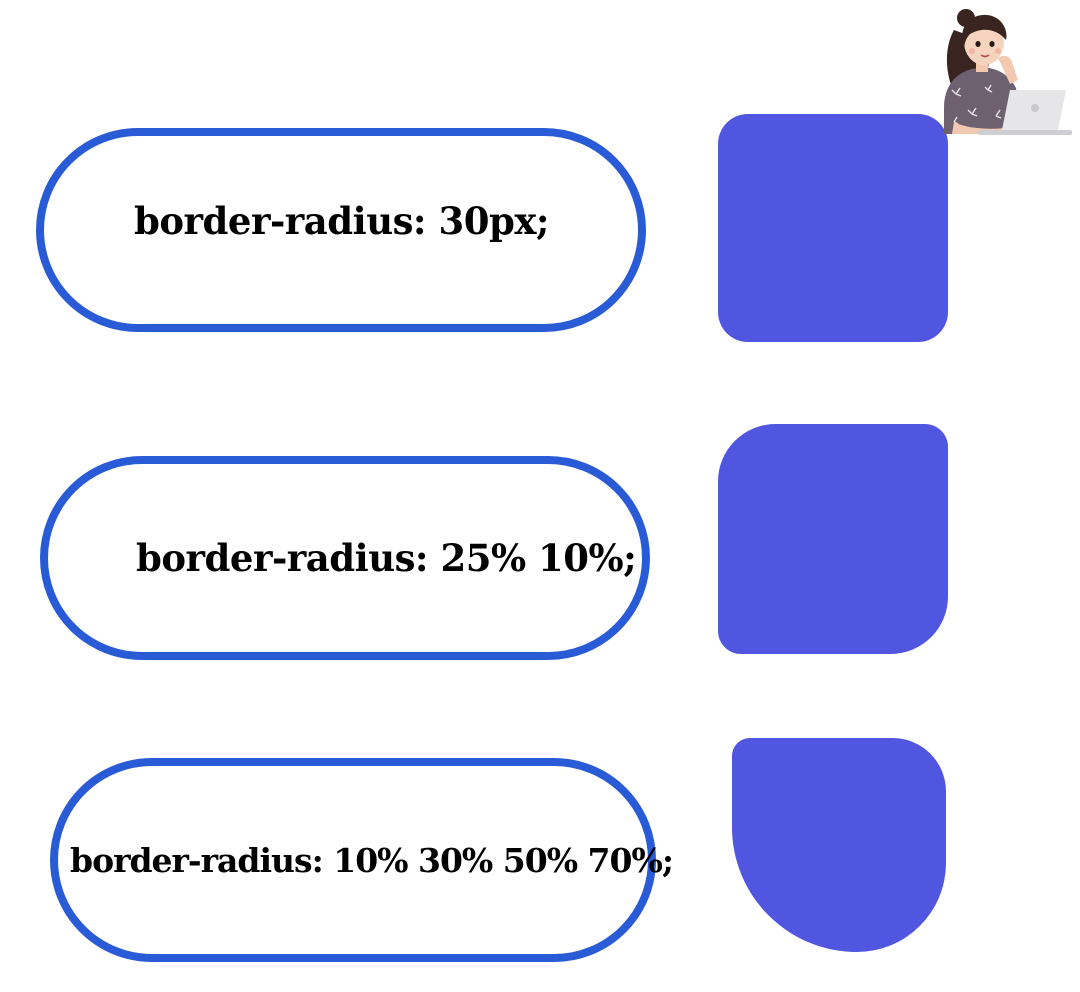 Image resolution: width=1080 pixels, height=992 pixels. Describe the element at coordinates (372, 860) in the screenshot. I see `example-label: border-radius: 10% 30% 50% 70%;` at that location.